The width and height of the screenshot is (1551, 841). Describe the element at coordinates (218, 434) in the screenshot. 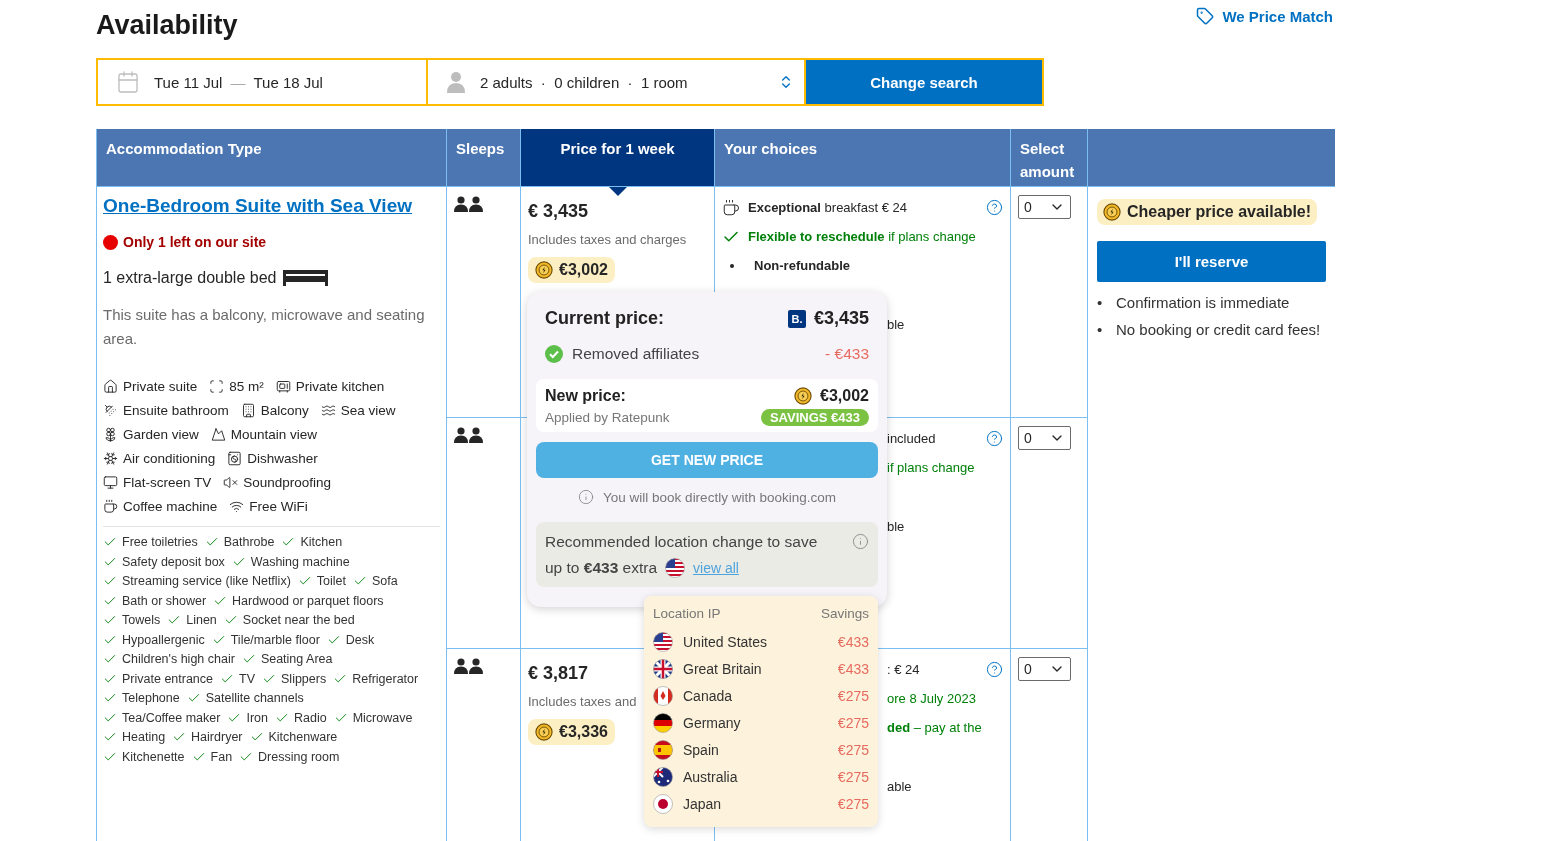

I see `mountain-icon` at that location.